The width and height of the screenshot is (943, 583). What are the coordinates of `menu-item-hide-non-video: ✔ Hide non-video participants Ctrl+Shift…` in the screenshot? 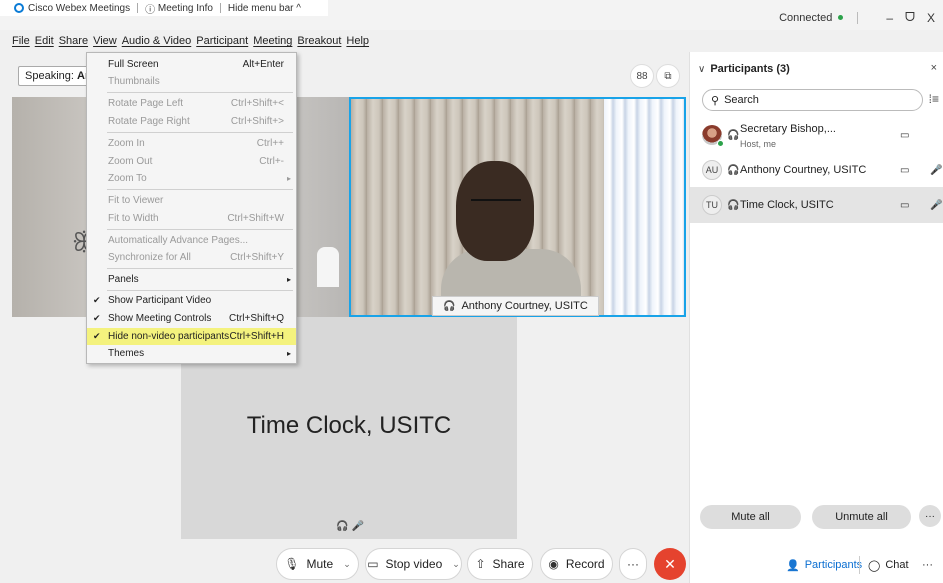 It's located at (191, 336).